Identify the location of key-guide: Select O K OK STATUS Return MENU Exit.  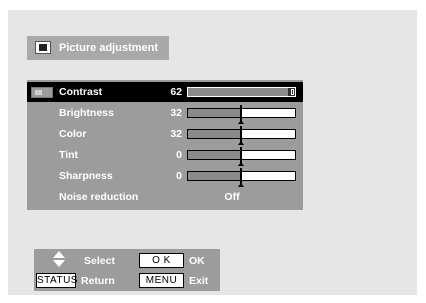
(127, 270).